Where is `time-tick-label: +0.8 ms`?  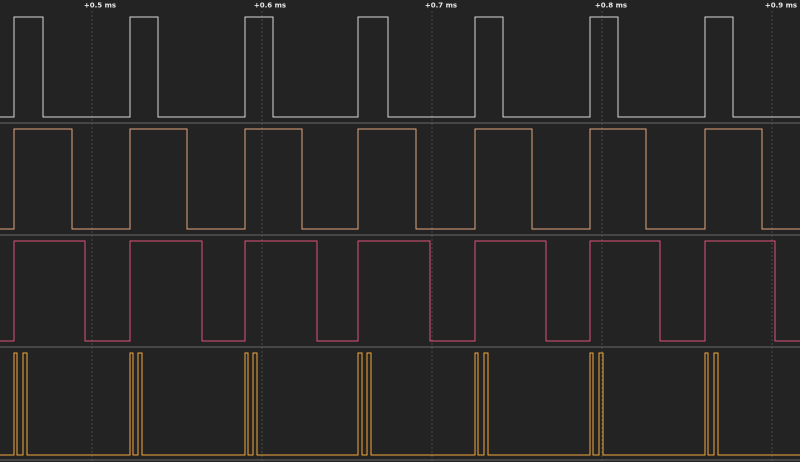 time-tick-label: +0.8 ms is located at coordinates (611, 6).